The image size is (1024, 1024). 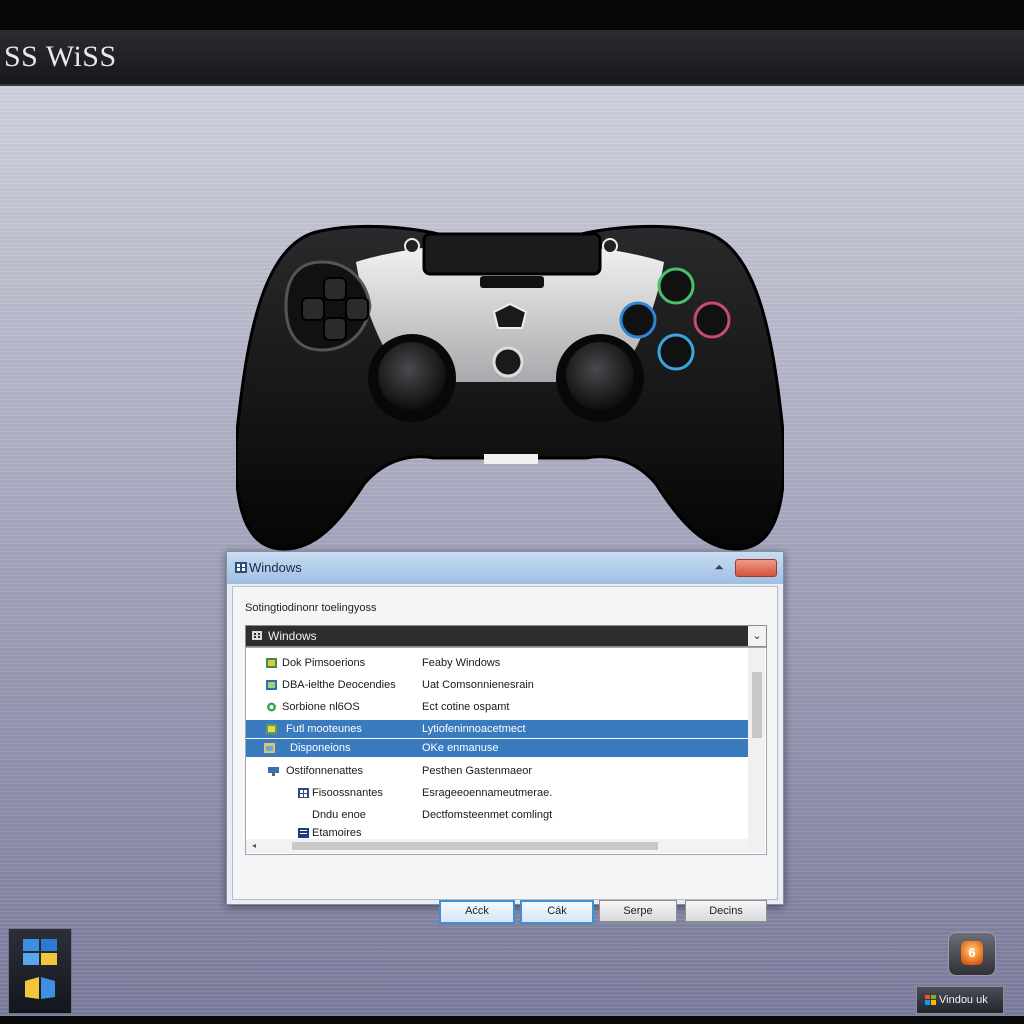 I want to click on list-item: Ostifonnenattes Pesthen Gastenmaeor, so click(x=497, y=771).